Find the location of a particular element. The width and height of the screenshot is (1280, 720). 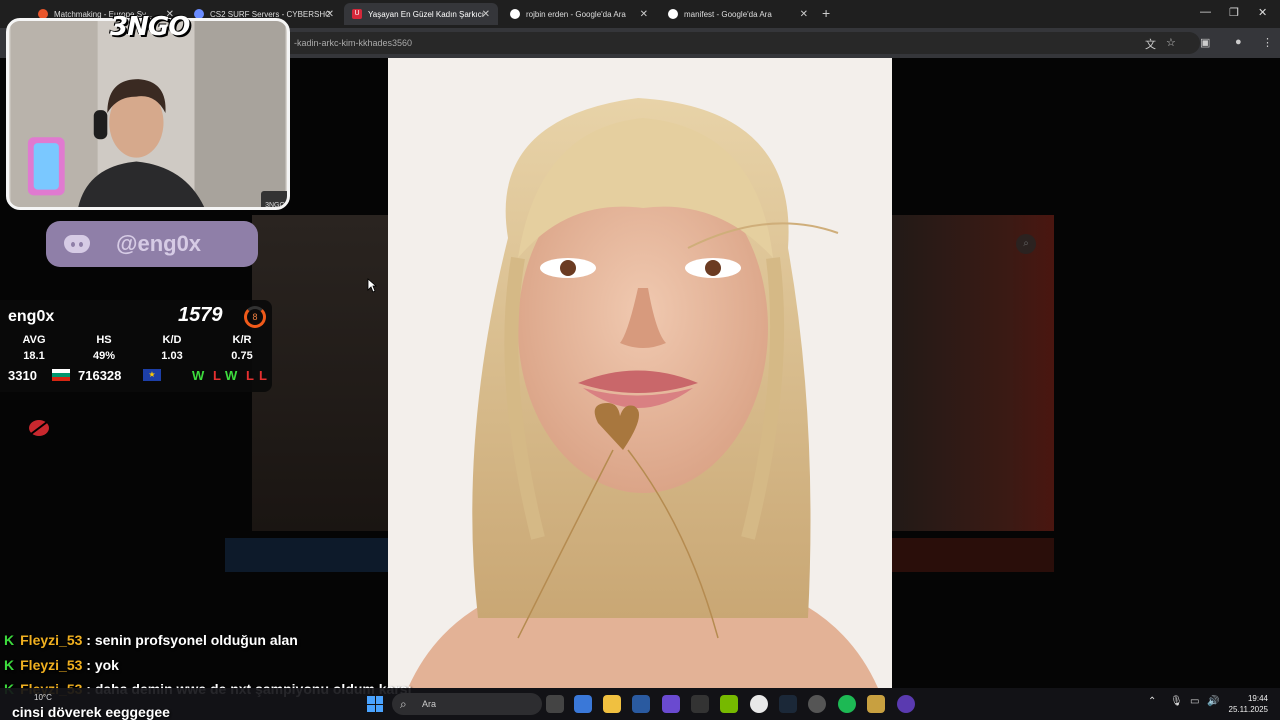

store-icon is located at coordinates (641, 704).